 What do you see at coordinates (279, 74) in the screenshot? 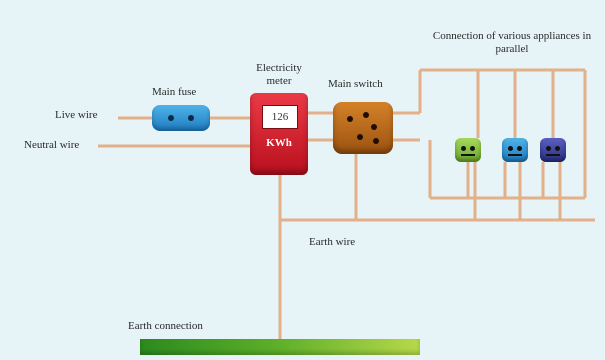
I see `electricity-meter-label: Electricity meter` at bounding box center [279, 74].